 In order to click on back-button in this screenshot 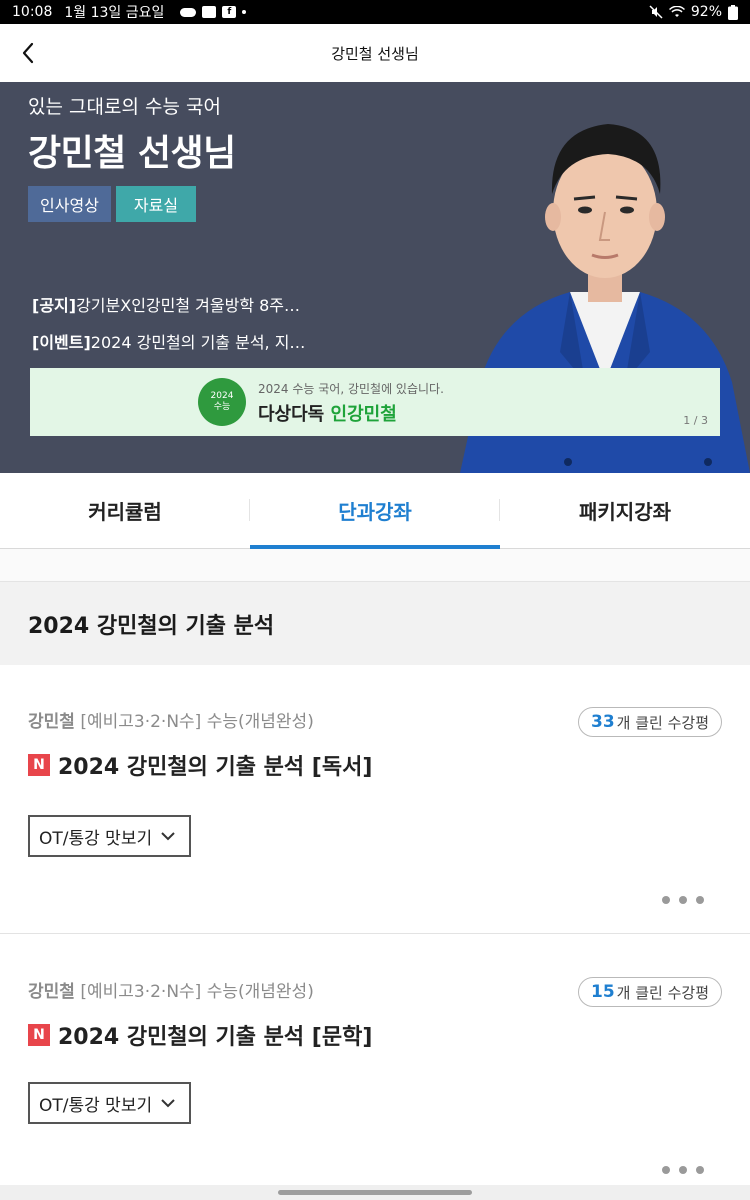, I will do `click(28, 53)`.